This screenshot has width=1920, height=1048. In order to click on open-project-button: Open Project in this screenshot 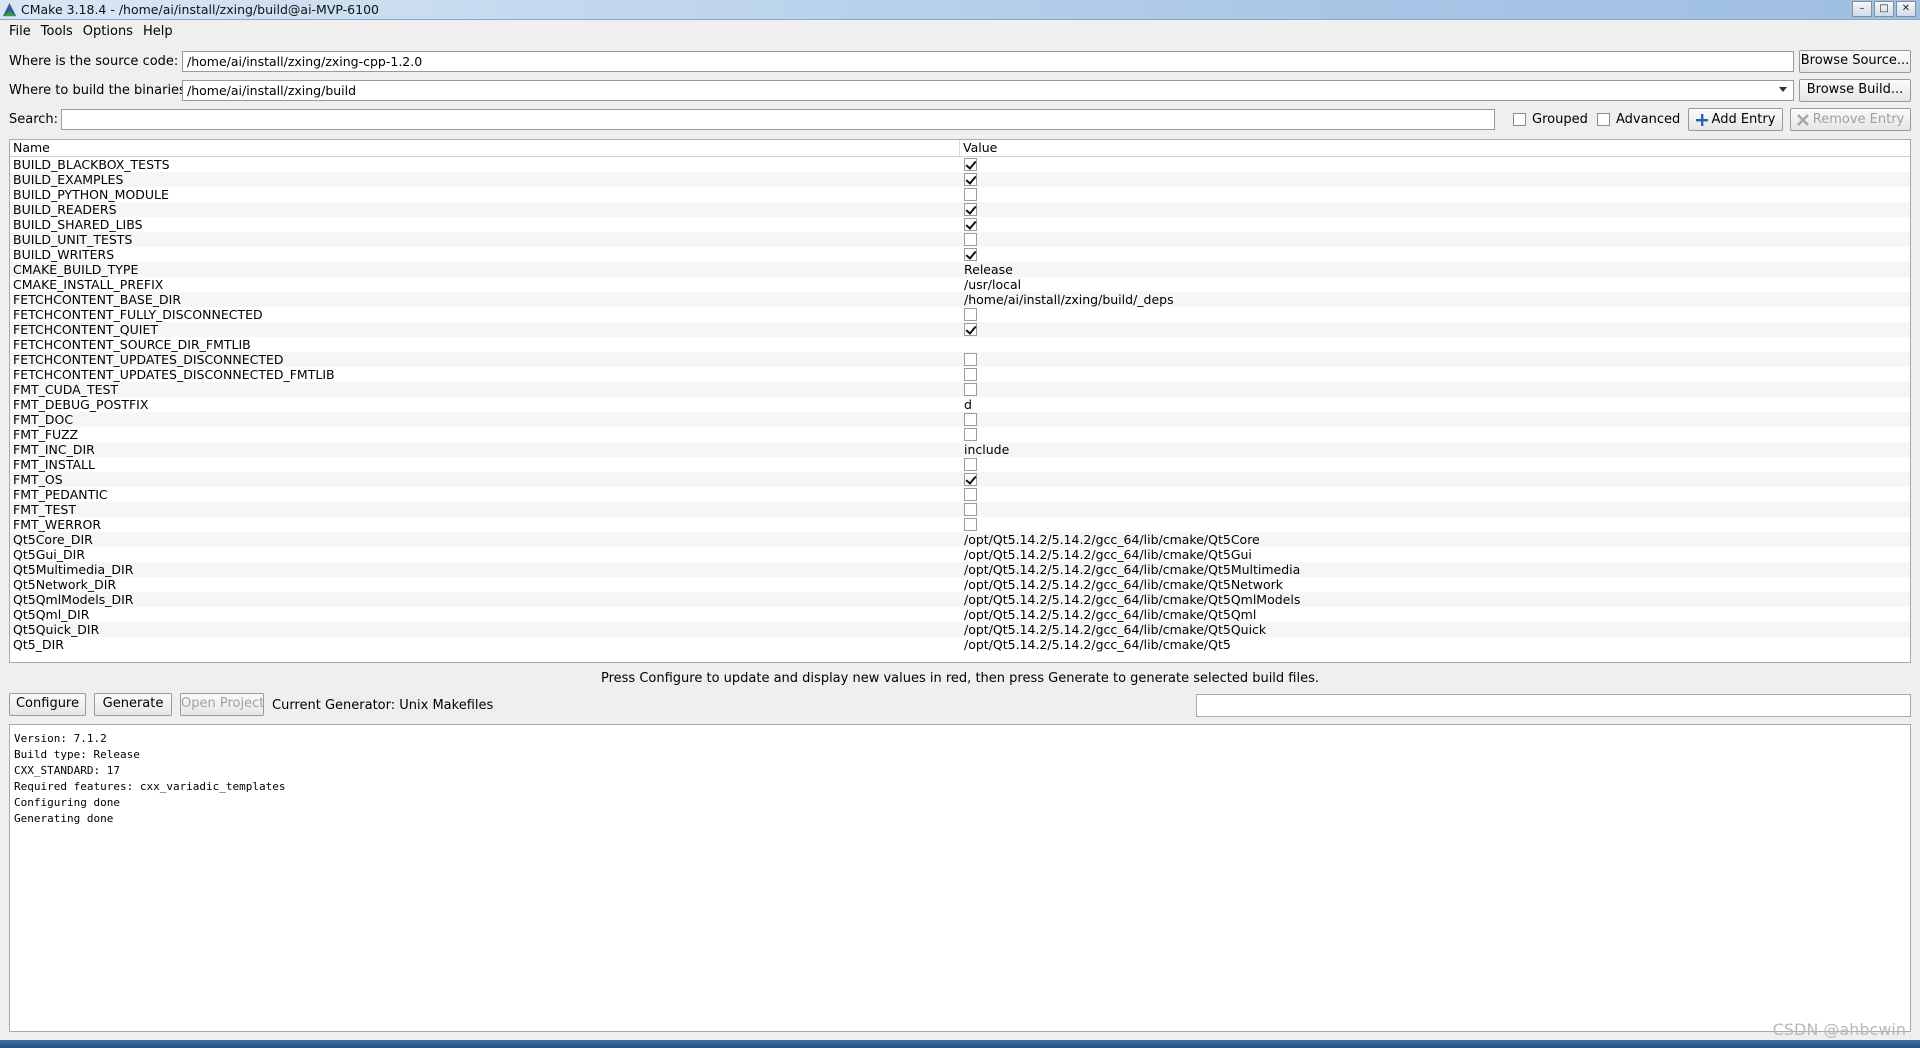, I will do `click(222, 704)`.